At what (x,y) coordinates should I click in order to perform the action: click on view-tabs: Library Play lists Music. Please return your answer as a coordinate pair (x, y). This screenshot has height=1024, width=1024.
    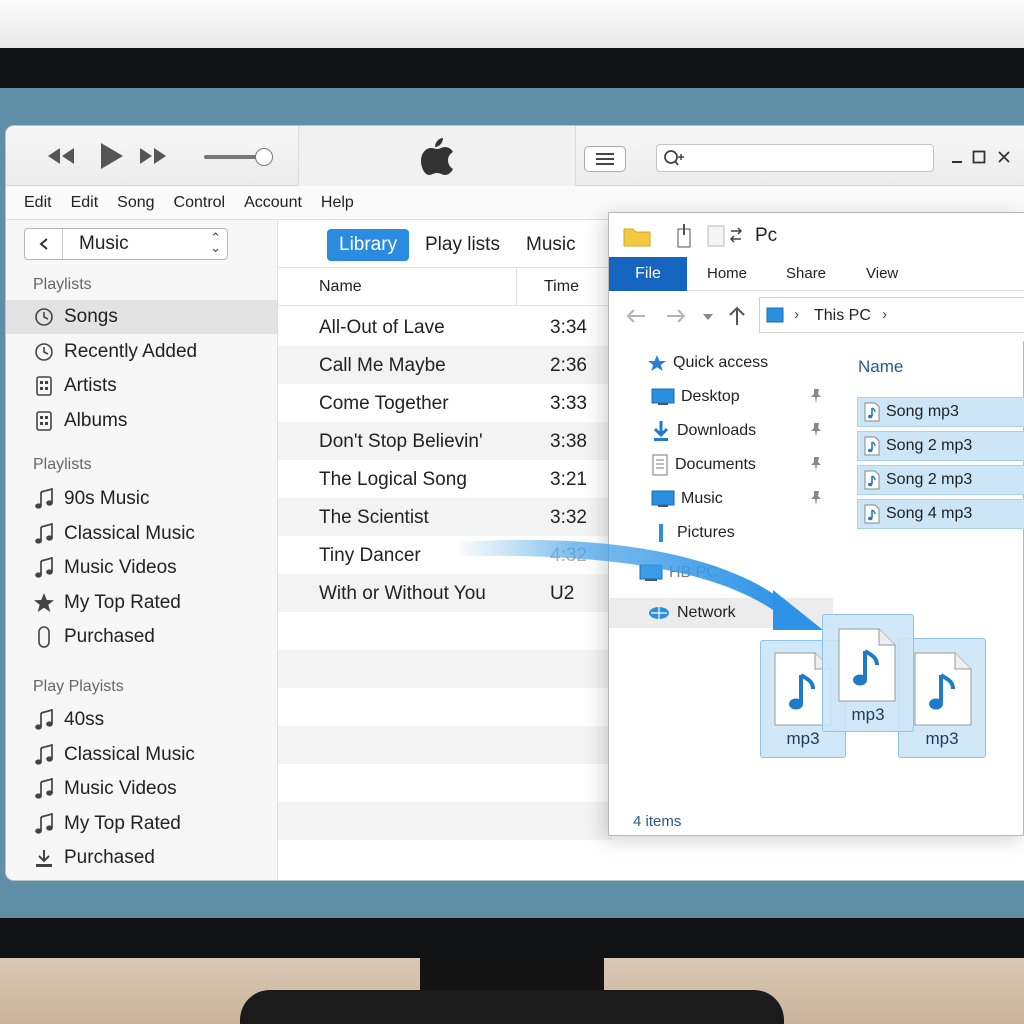
    Looking at the image, I should click on (445, 244).